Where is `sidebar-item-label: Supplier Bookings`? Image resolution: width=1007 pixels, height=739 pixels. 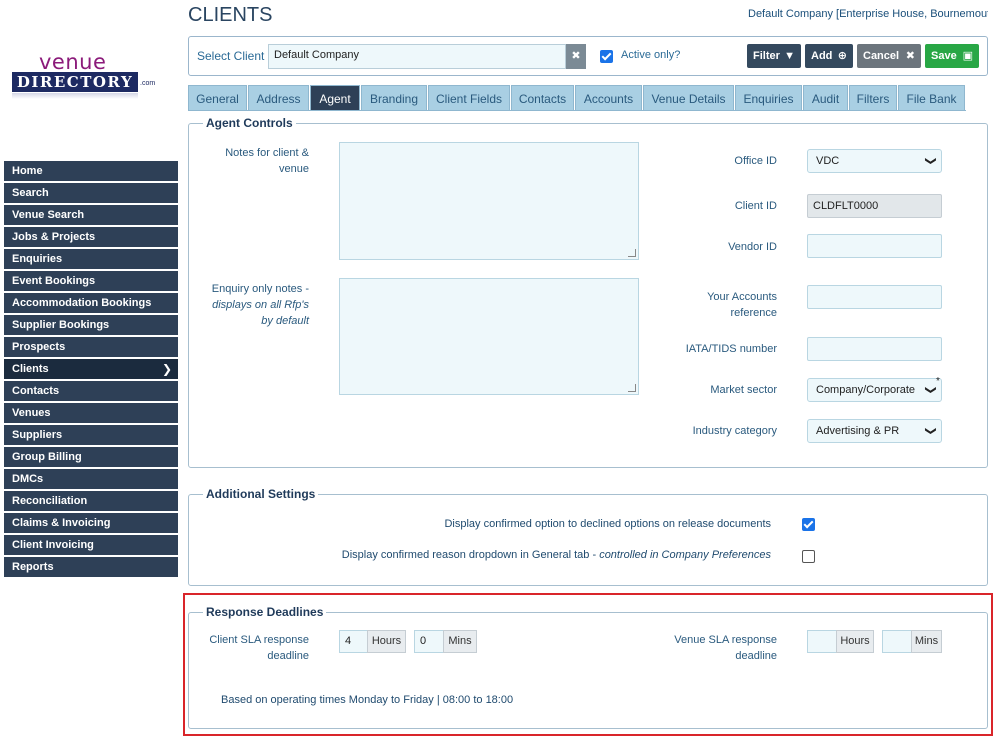
sidebar-item-label: Supplier Bookings is located at coordinates (61, 325).